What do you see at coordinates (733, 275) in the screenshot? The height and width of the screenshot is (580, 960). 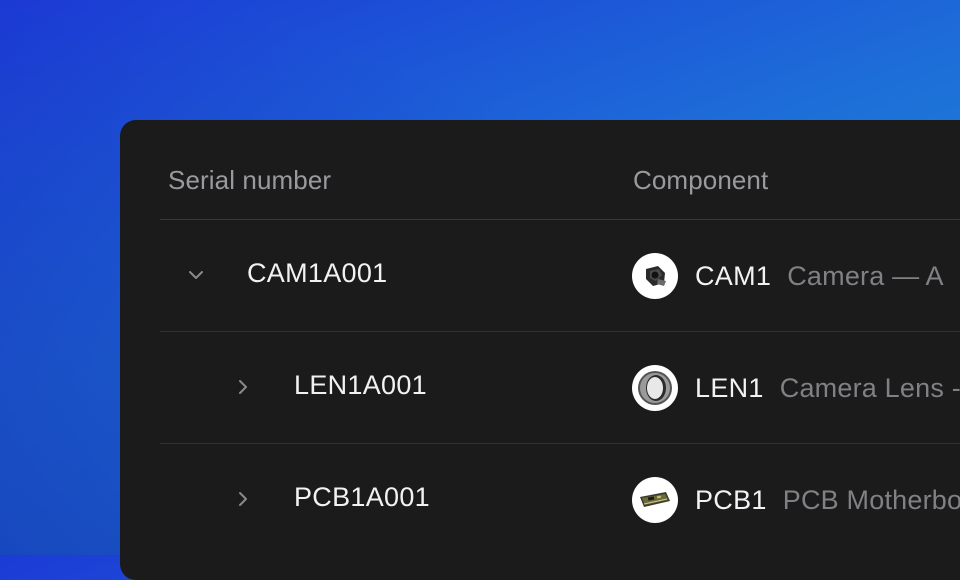 I see `component-code: CAM1` at bounding box center [733, 275].